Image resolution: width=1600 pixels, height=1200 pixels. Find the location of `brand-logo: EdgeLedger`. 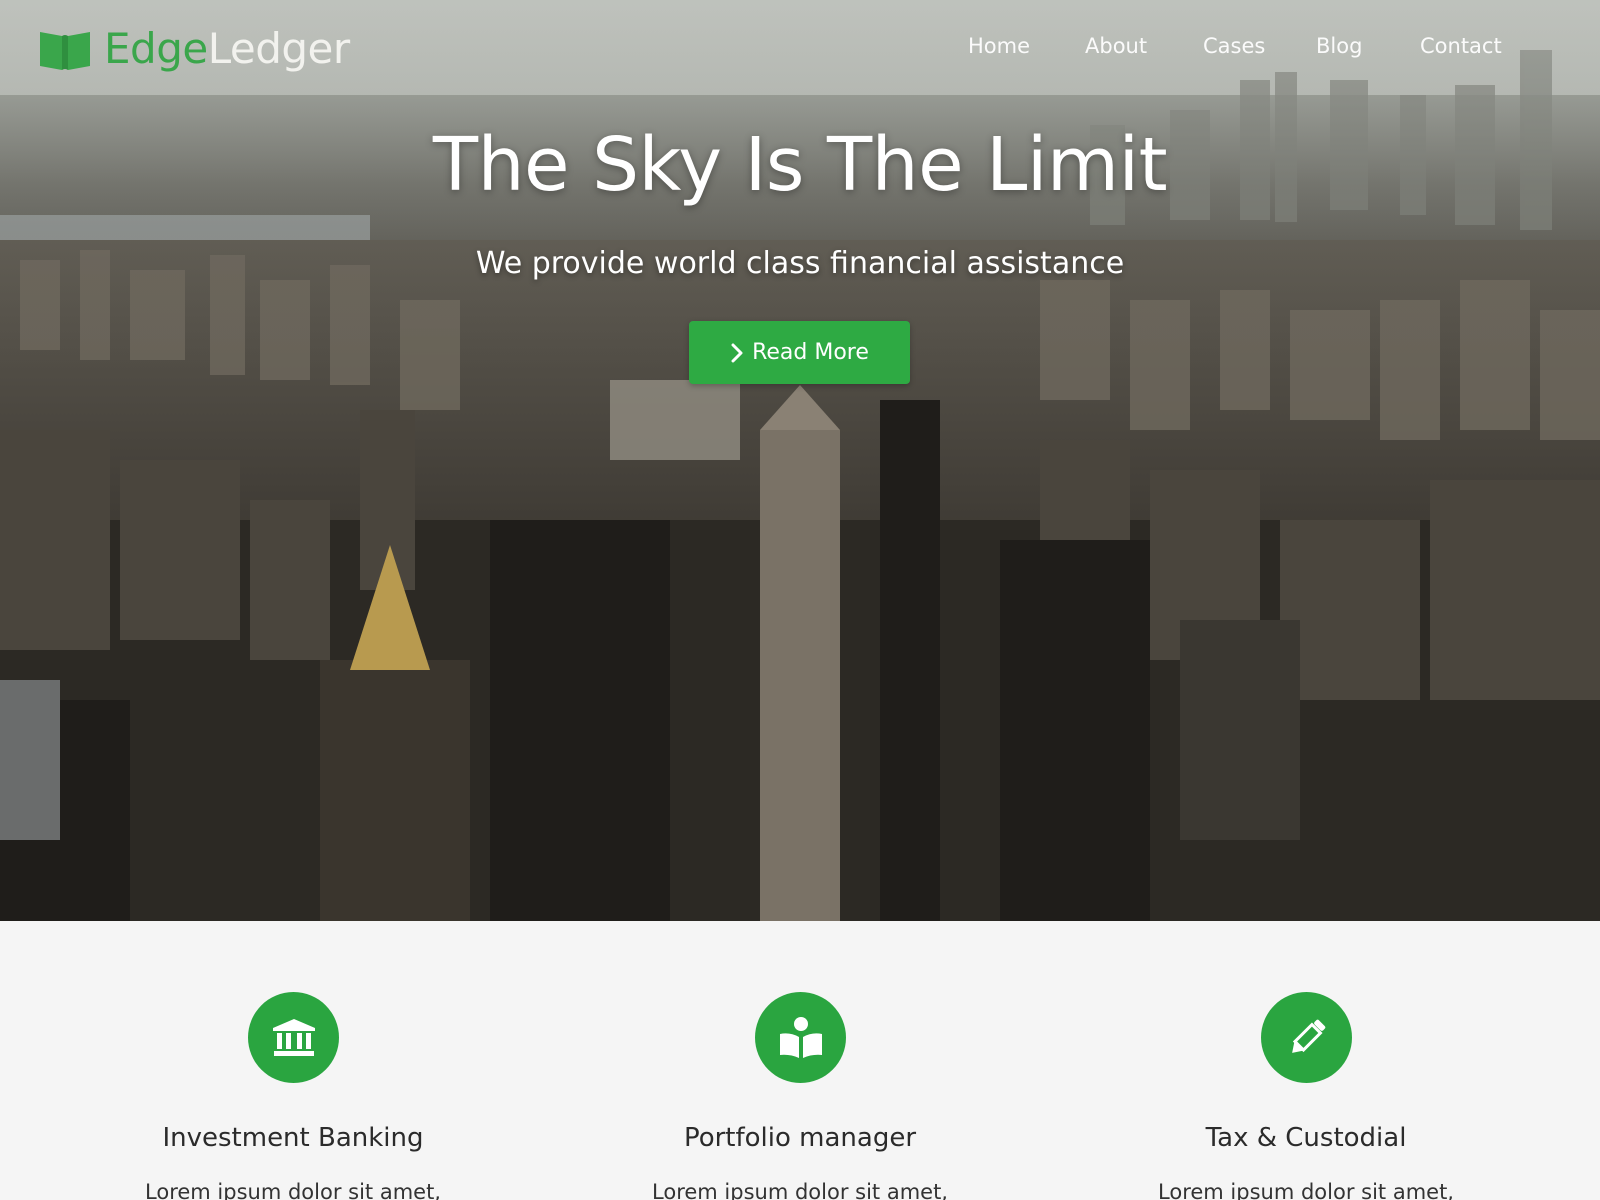

brand-logo: EdgeLedger is located at coordinates (194, 49).